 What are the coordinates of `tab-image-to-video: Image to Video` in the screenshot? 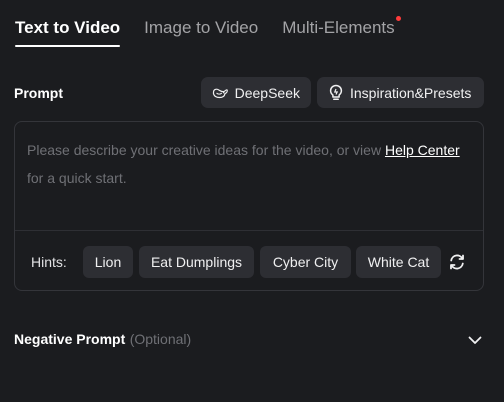 It's located at (201, 19).